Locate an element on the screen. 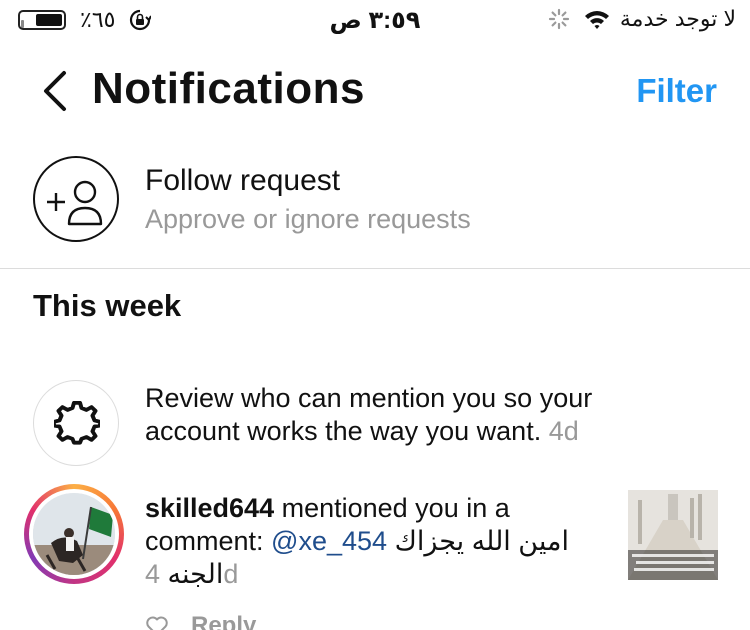 The image size is (750, 630). add-person-icon is located at coordinates (76, 199).